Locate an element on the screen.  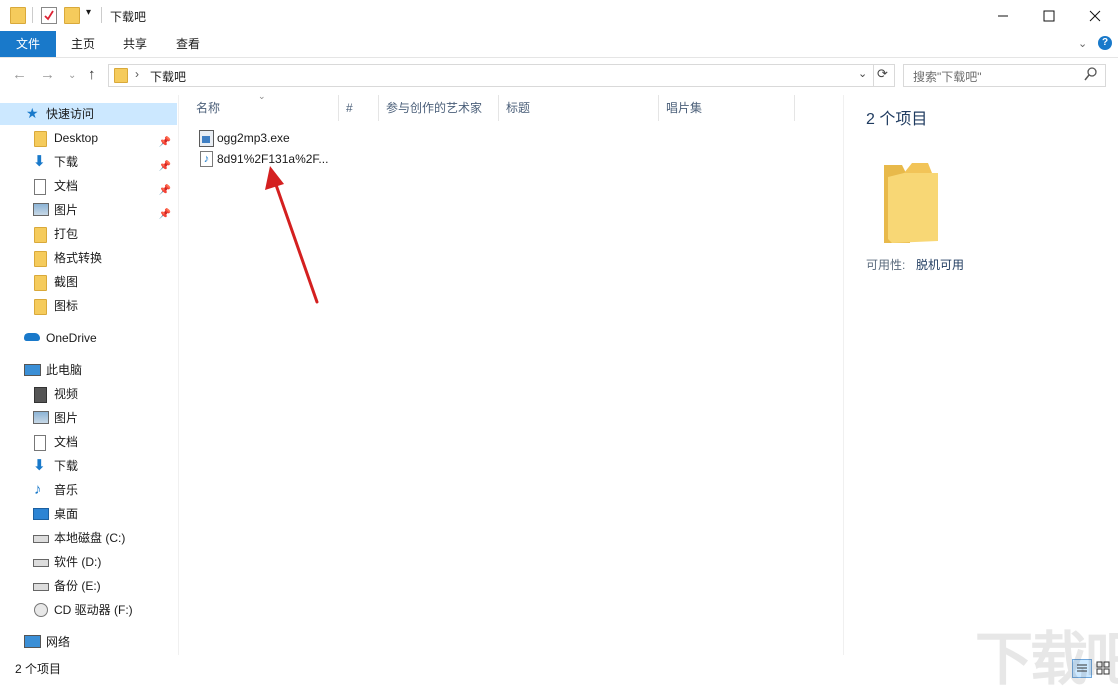
sidebar-item-folder: 图标 is located at coordinates (88, 306).